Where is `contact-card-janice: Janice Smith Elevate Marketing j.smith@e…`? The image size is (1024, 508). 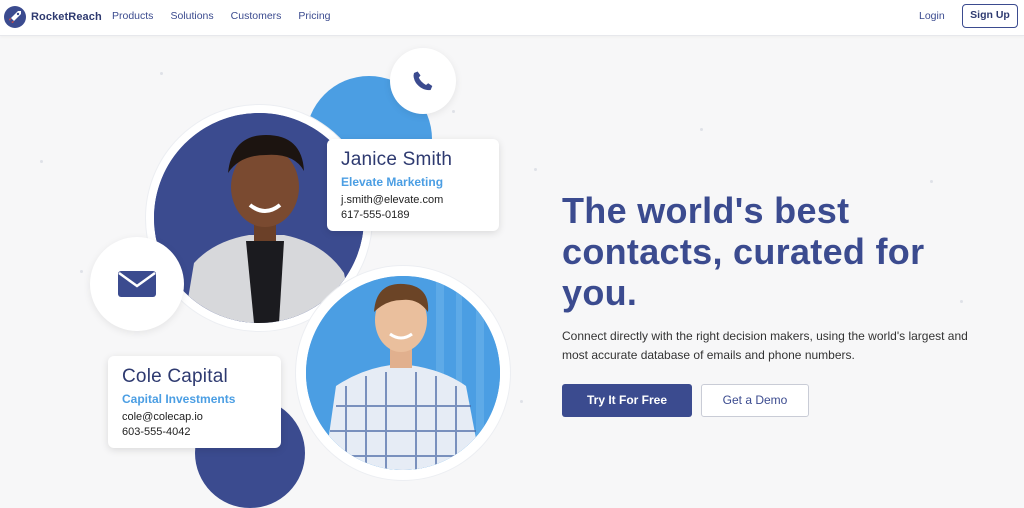
contact-card-janice: Janice Smith Elevate Marketing j.smith@e… is located at coordinates (413, 185).